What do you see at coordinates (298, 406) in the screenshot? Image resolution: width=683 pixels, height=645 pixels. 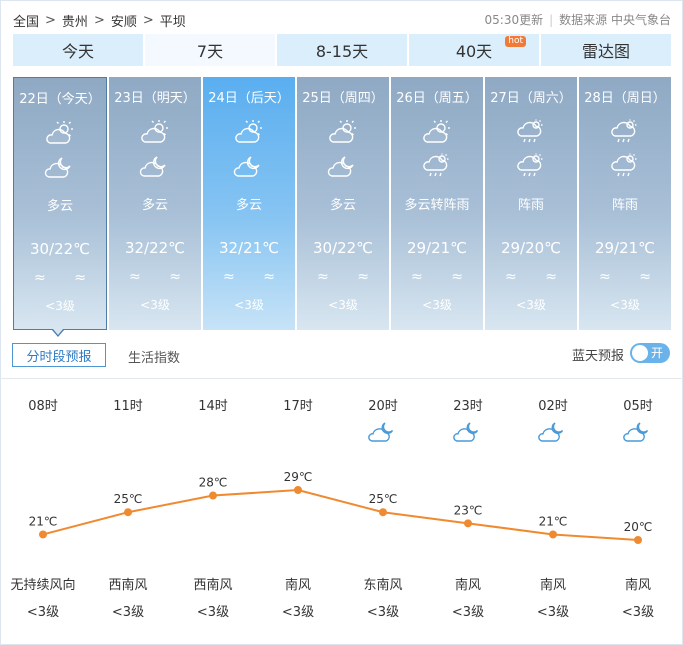 I see `hour-time: 17时` at bounding box center [298, 406].